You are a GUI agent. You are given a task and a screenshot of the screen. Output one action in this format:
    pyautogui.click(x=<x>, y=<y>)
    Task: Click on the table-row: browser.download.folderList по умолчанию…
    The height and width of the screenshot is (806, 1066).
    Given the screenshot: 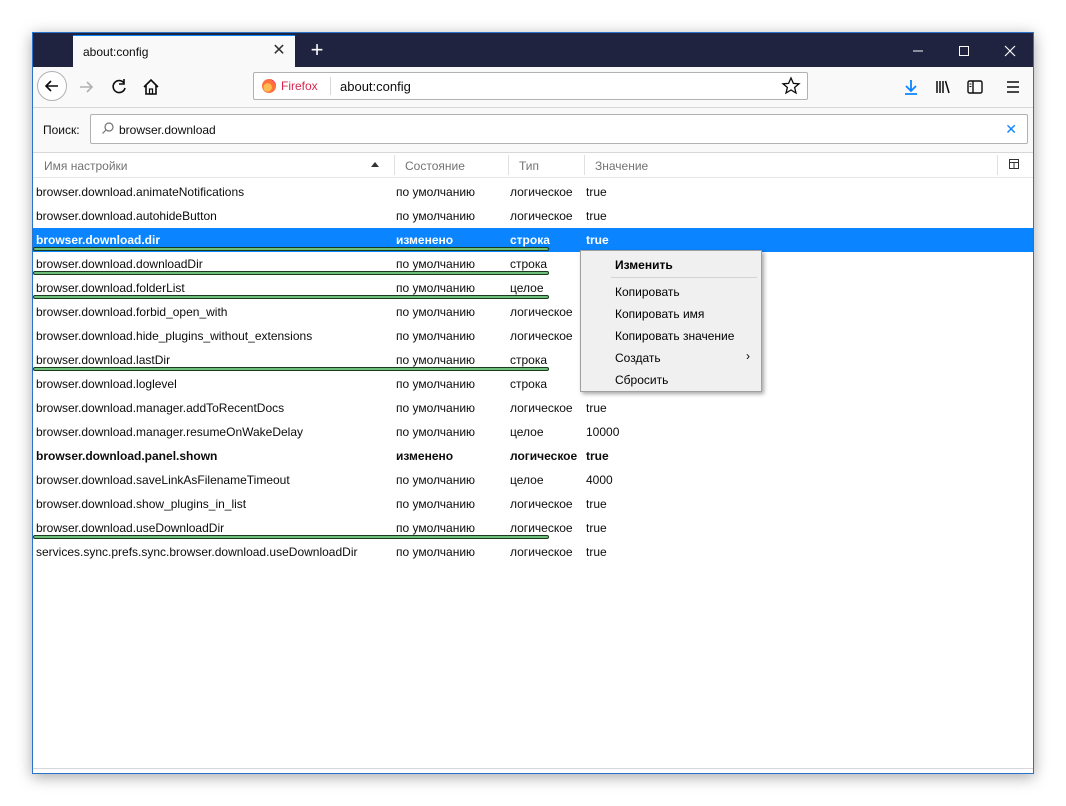 What is the action you would take?
    pyautogui.click(x=533, y=288)
    